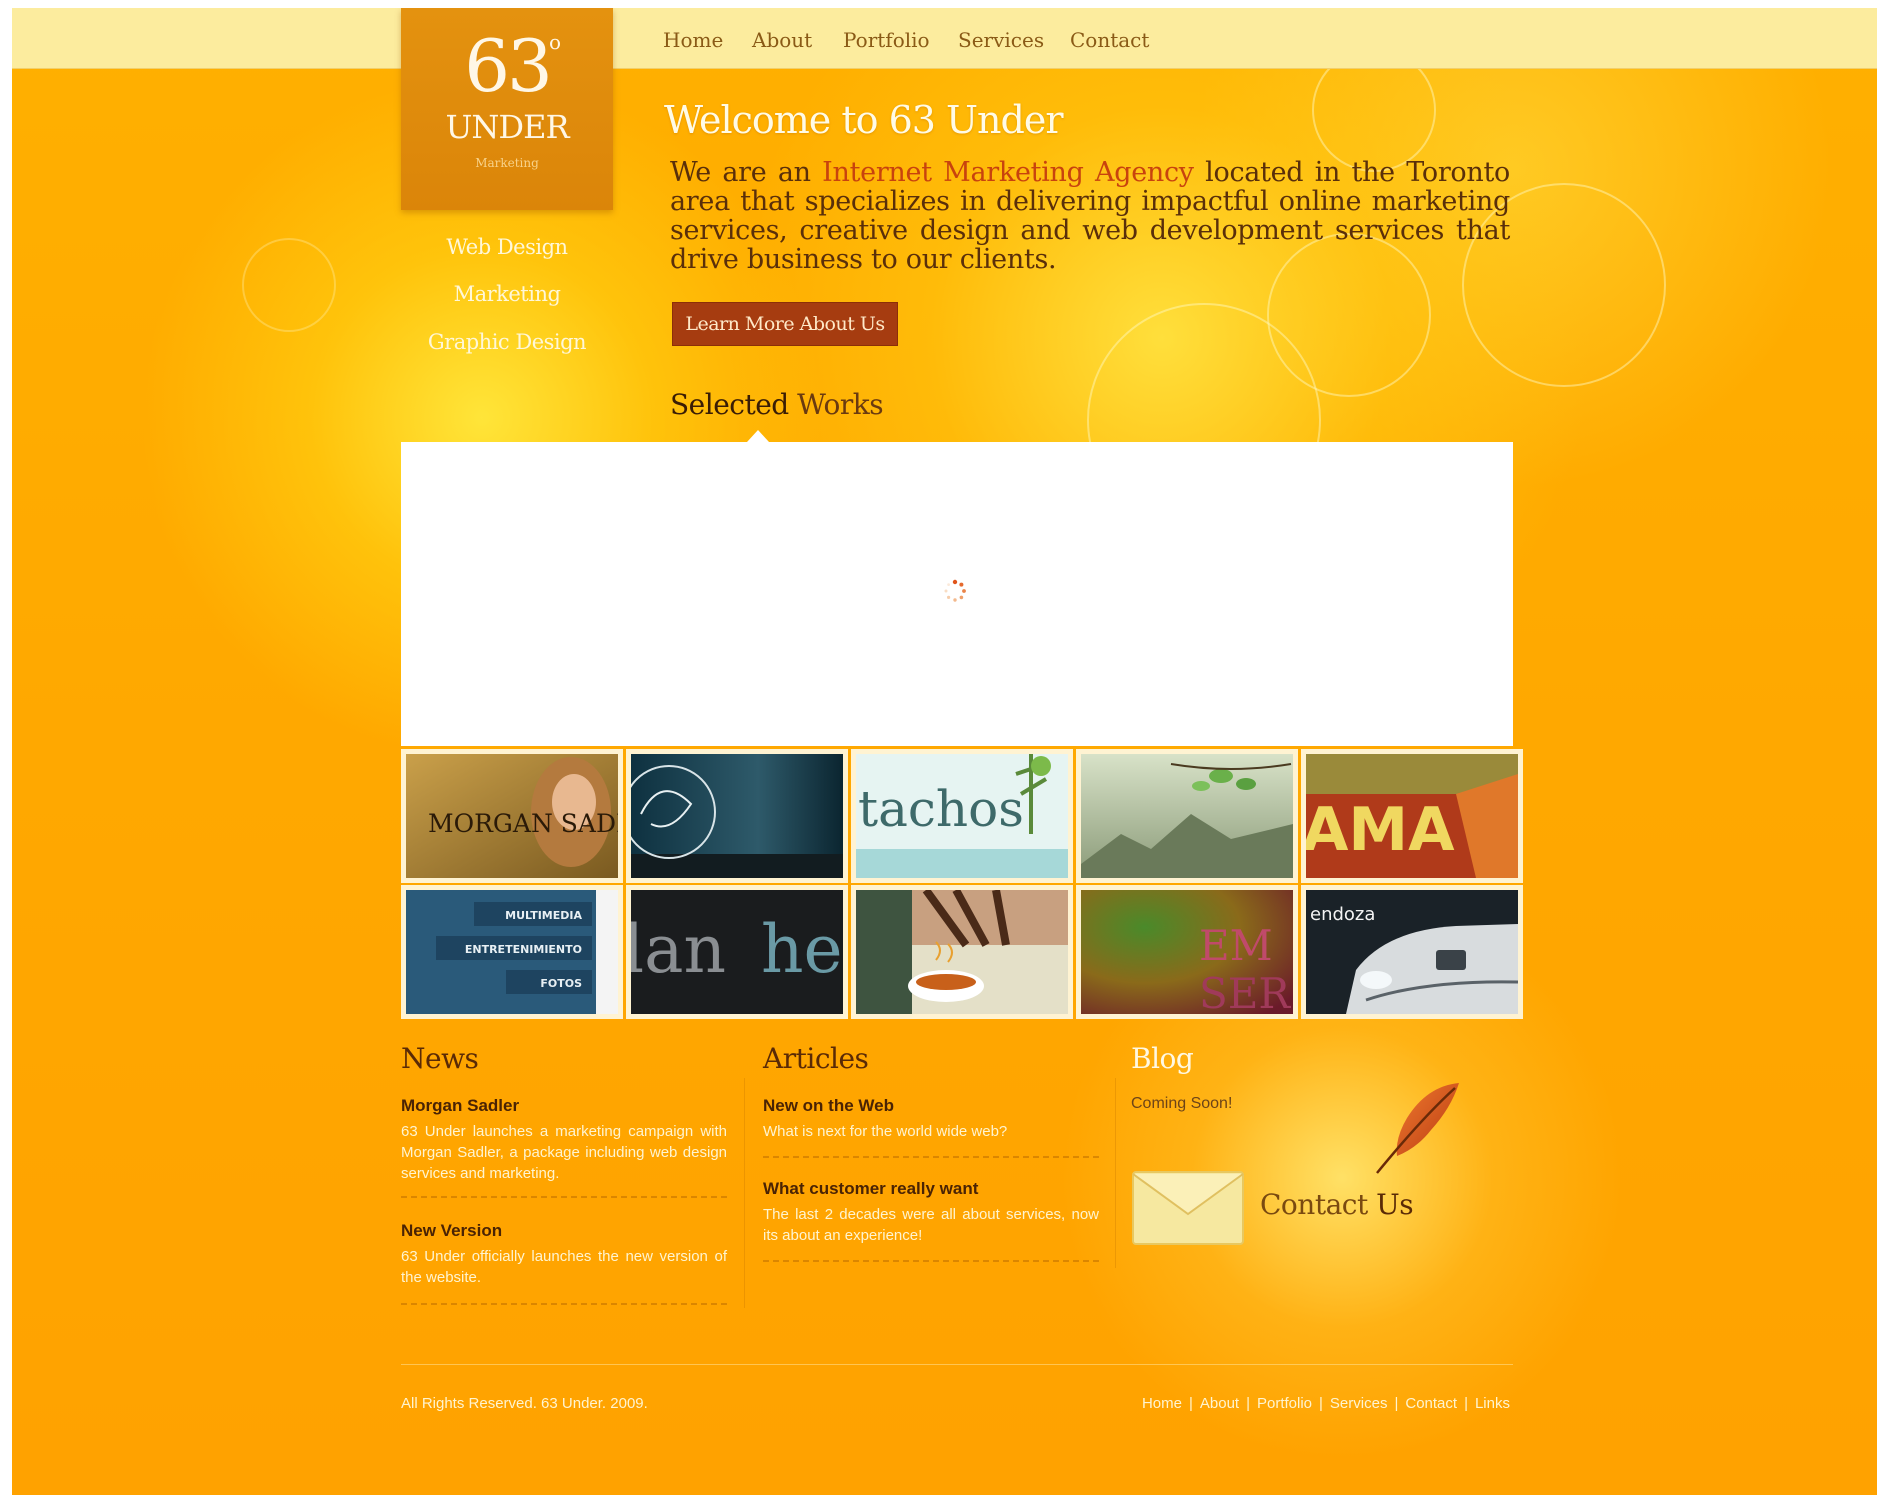 The height and width of the screenshot is (1496, 1877). What do you see at coordinates (524, 1403) in the screenshot?
I see `copyright-text: All Rights Reserved. 63 Under. 2009.` at bounding box center [524, 1403].